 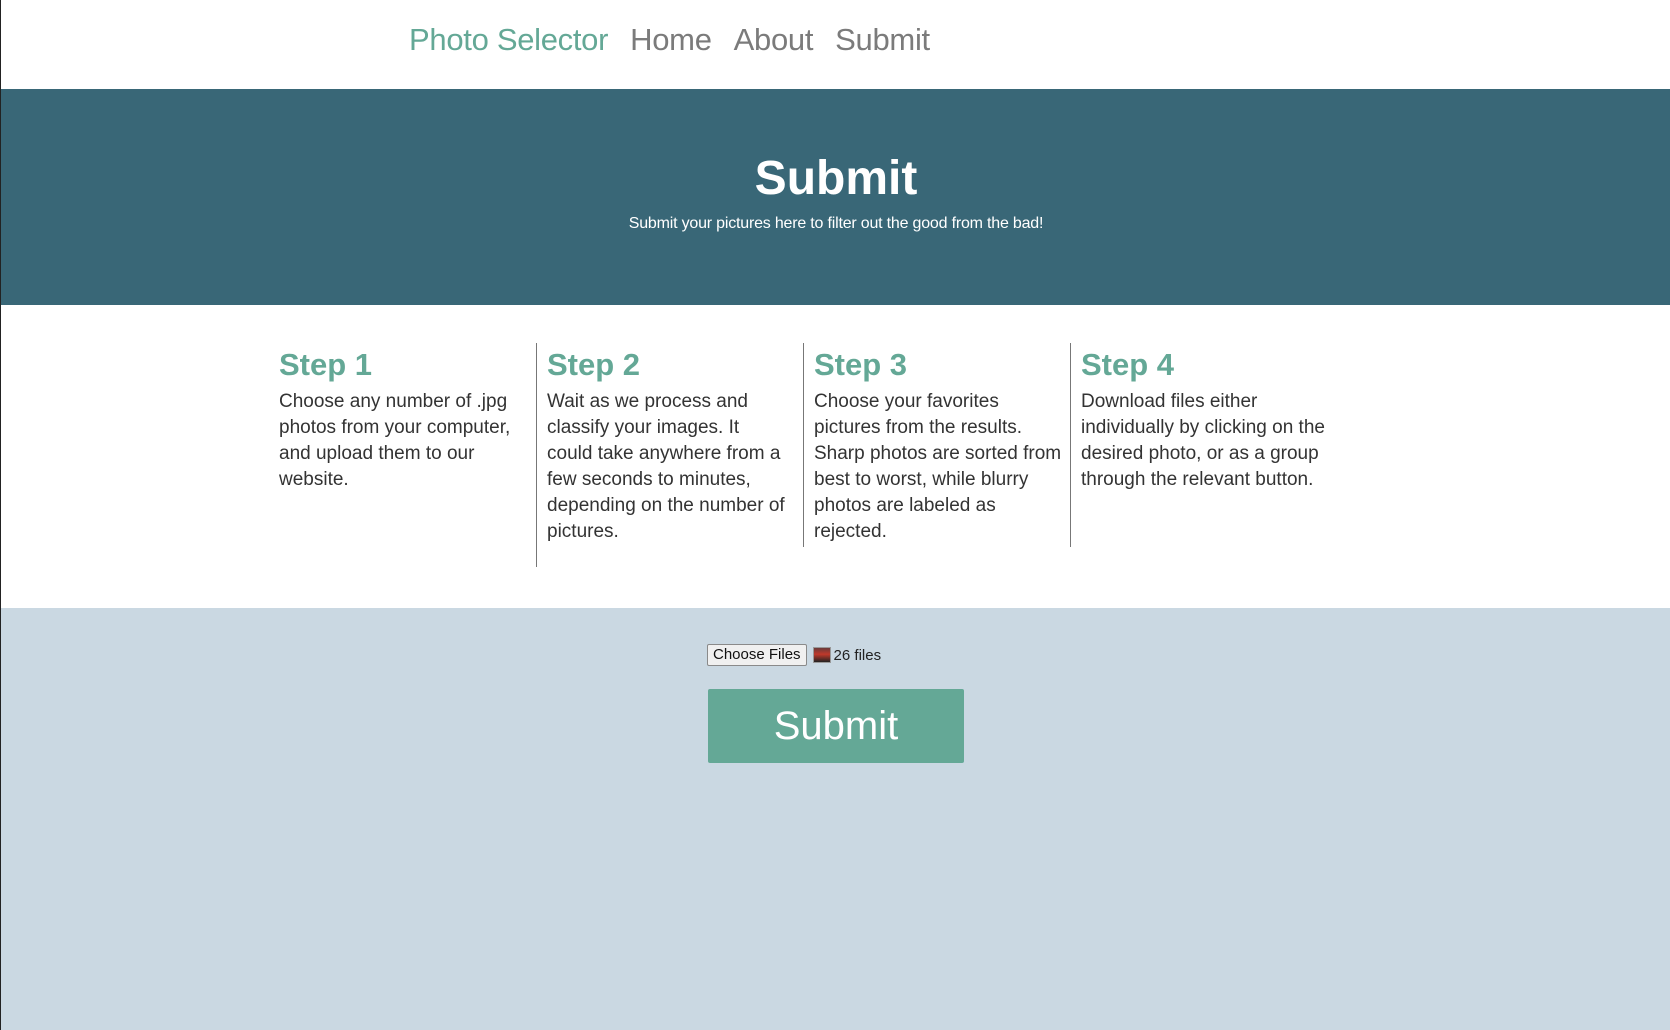 I want to click on file-input: Choose Files 26 files, so click(x=794, y=655).